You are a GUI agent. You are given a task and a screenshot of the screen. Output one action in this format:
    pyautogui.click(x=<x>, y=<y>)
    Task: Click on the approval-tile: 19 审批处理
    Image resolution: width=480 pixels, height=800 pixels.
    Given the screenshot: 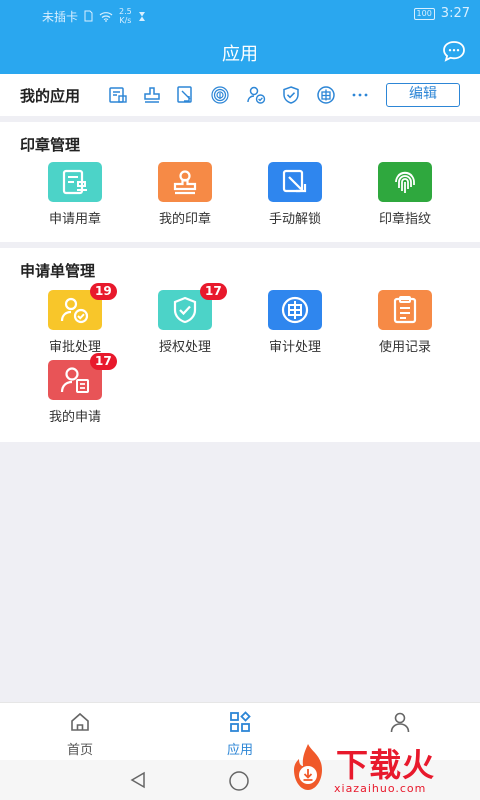 What is the action you would take?
    pyautogui.click(x=75, y=319)
    